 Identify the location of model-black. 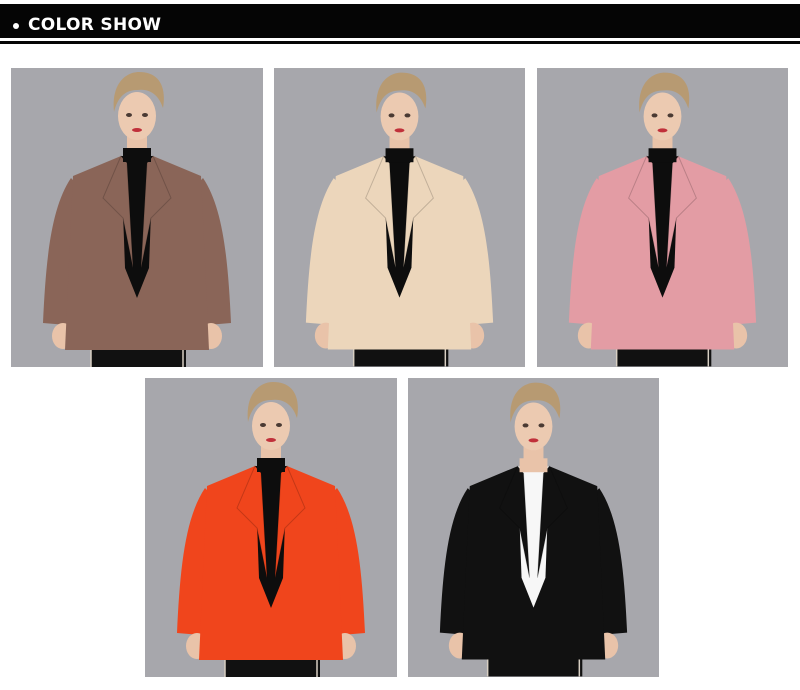
(533, 527).